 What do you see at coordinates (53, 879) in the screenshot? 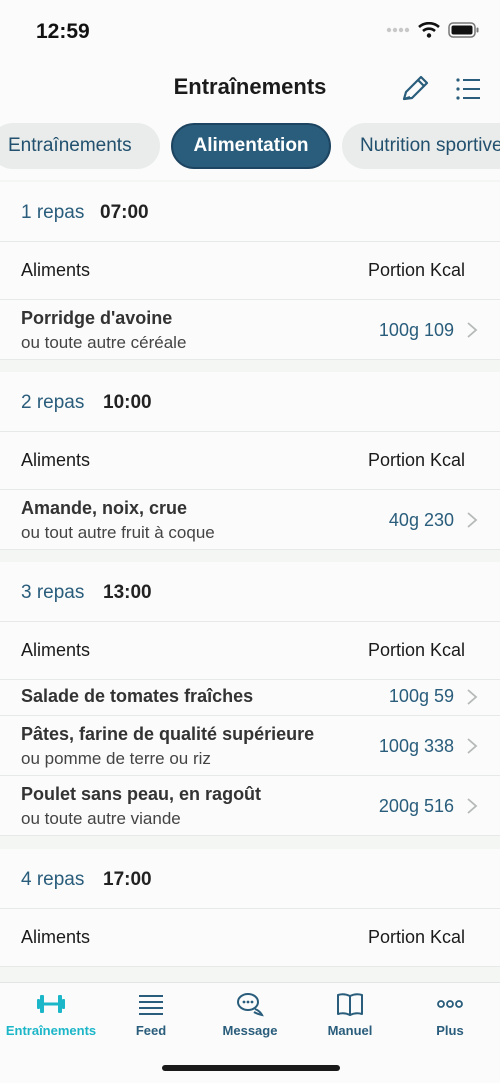
I see `meal-number: 4 repas` at bounding box center [53, 879].